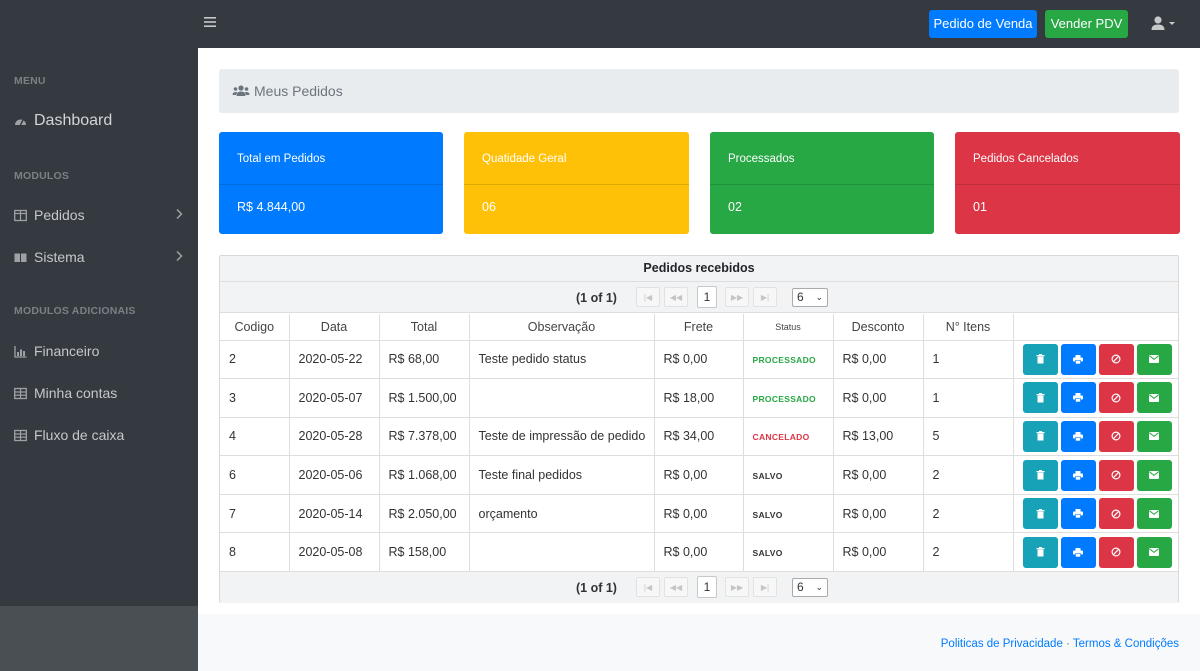 Image resolution: width=1200 pixels, height=671 pixels. I want to click on rows-per-page-value: 6, so click(800, 297).